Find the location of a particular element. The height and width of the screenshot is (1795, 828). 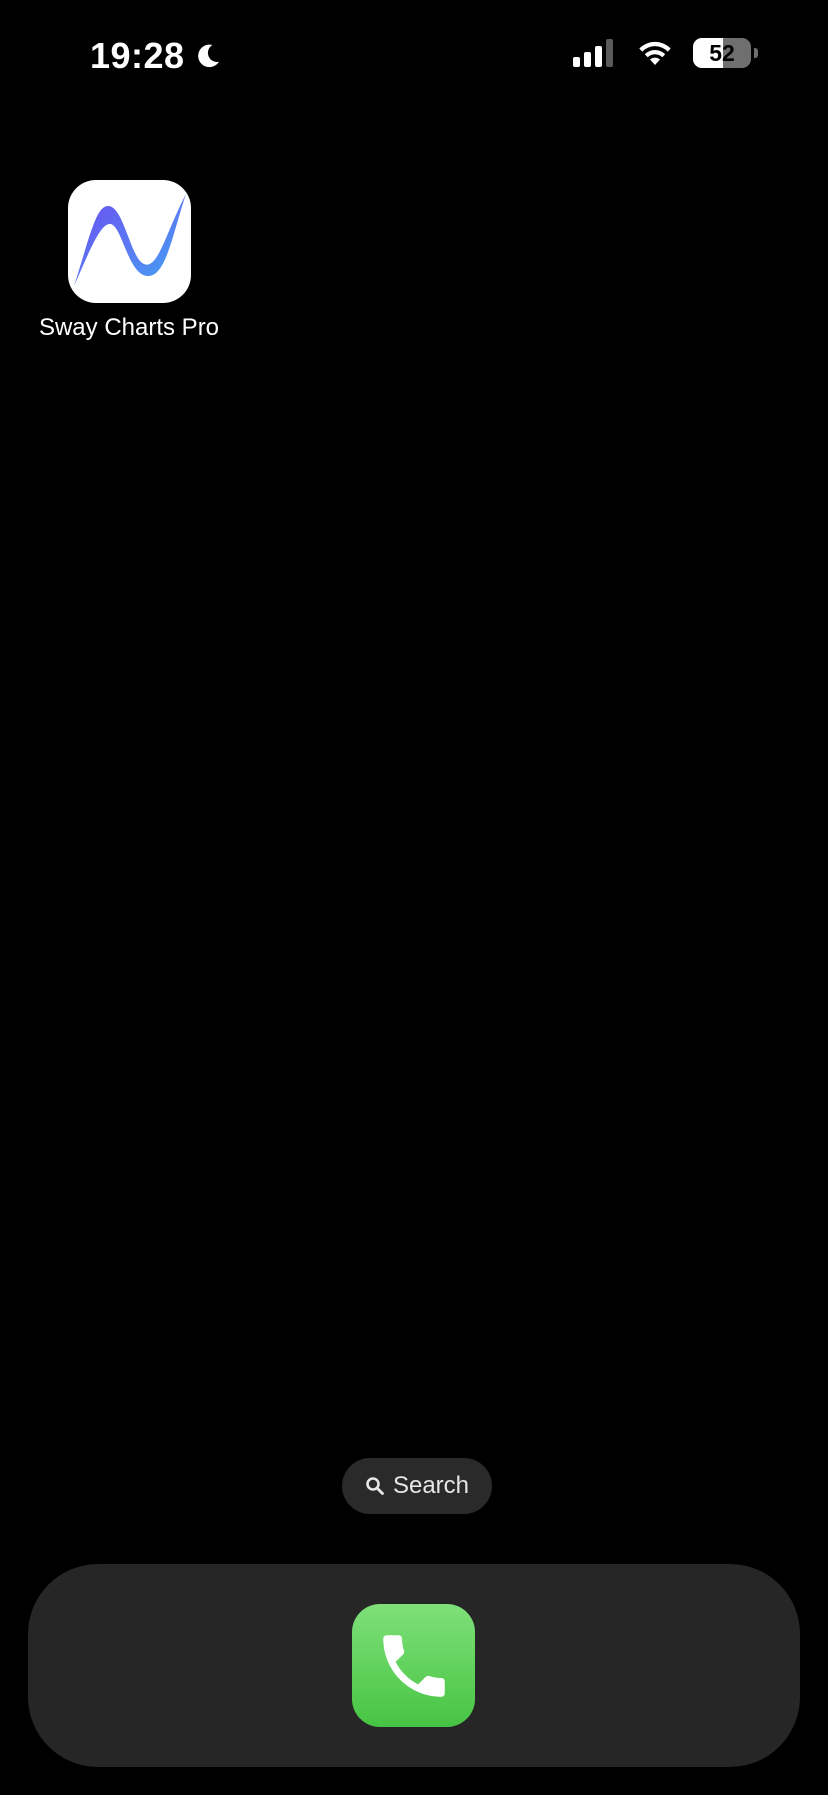

time-text: 19:28 is located at coordinates (137, 55).